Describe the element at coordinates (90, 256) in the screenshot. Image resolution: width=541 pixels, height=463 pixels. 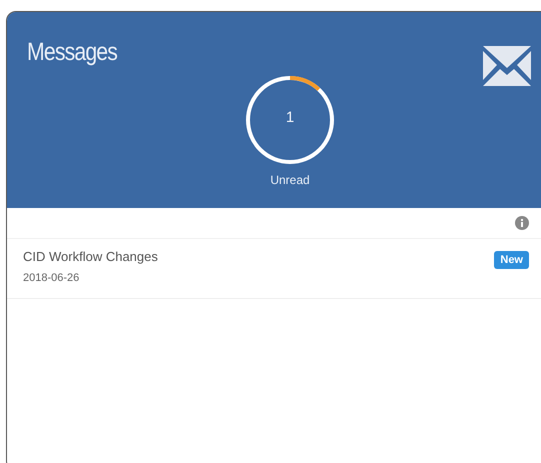
I see `message-title: CID Workflow Changes` at that location.